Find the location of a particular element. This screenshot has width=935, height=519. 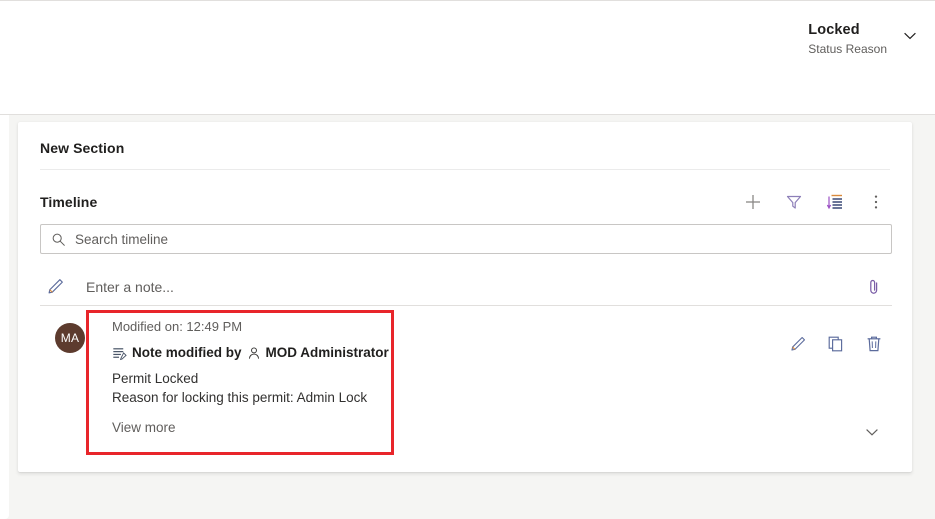

more-commands-button is located at coordinates (876, 202).